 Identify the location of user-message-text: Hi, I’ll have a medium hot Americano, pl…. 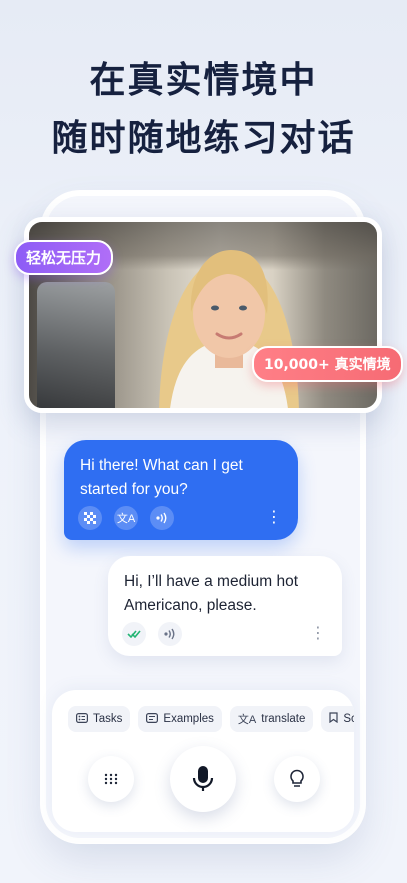
(211, 593).